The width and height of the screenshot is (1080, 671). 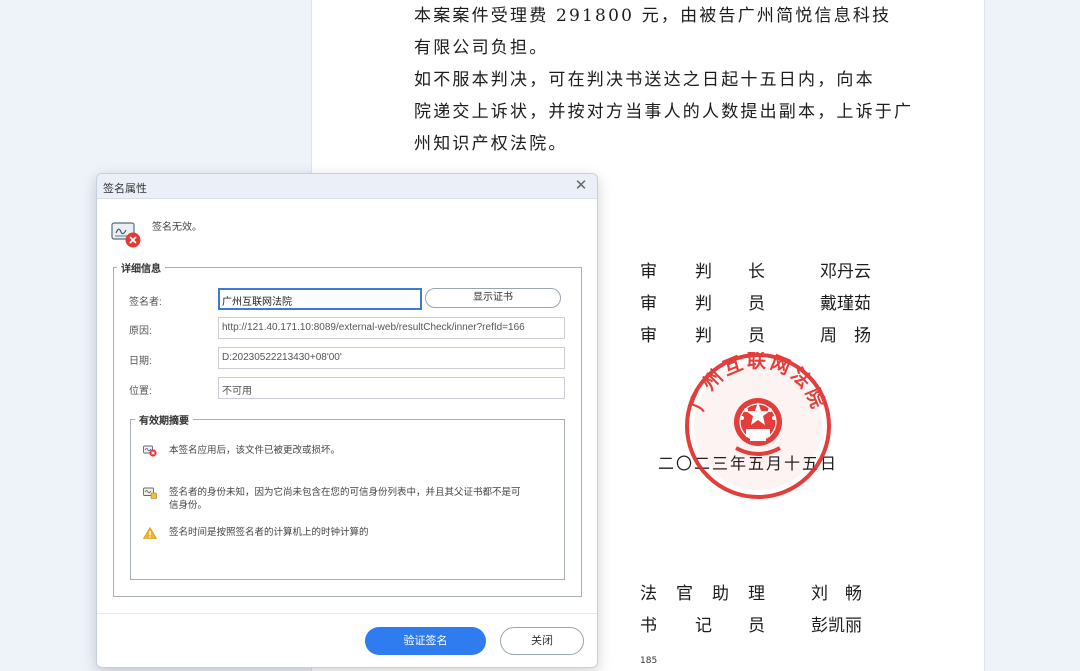 I want to click on modified-document-icon, so click(x=150, y=451).